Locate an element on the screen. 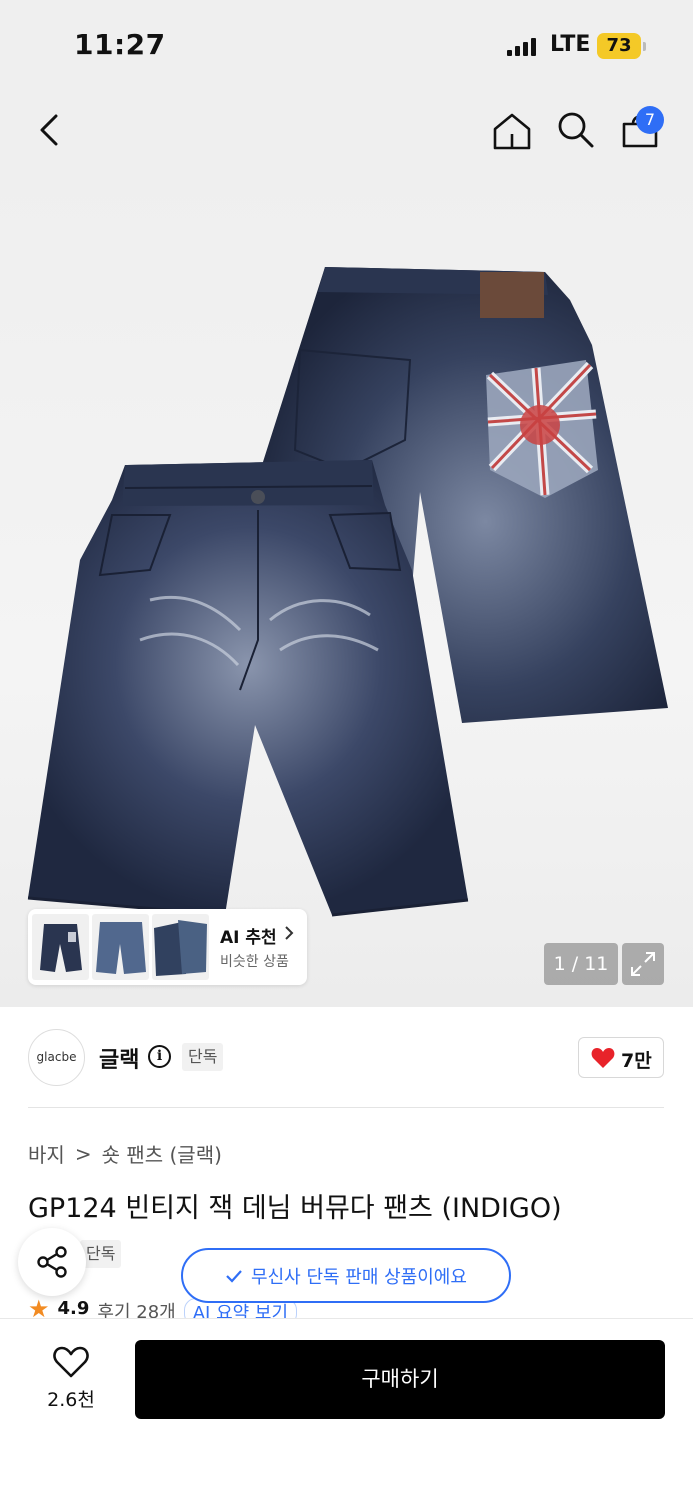 This screenshot has width=693, height=1500. wish-count: 2.6천 is located at coordinates (71, 1400).